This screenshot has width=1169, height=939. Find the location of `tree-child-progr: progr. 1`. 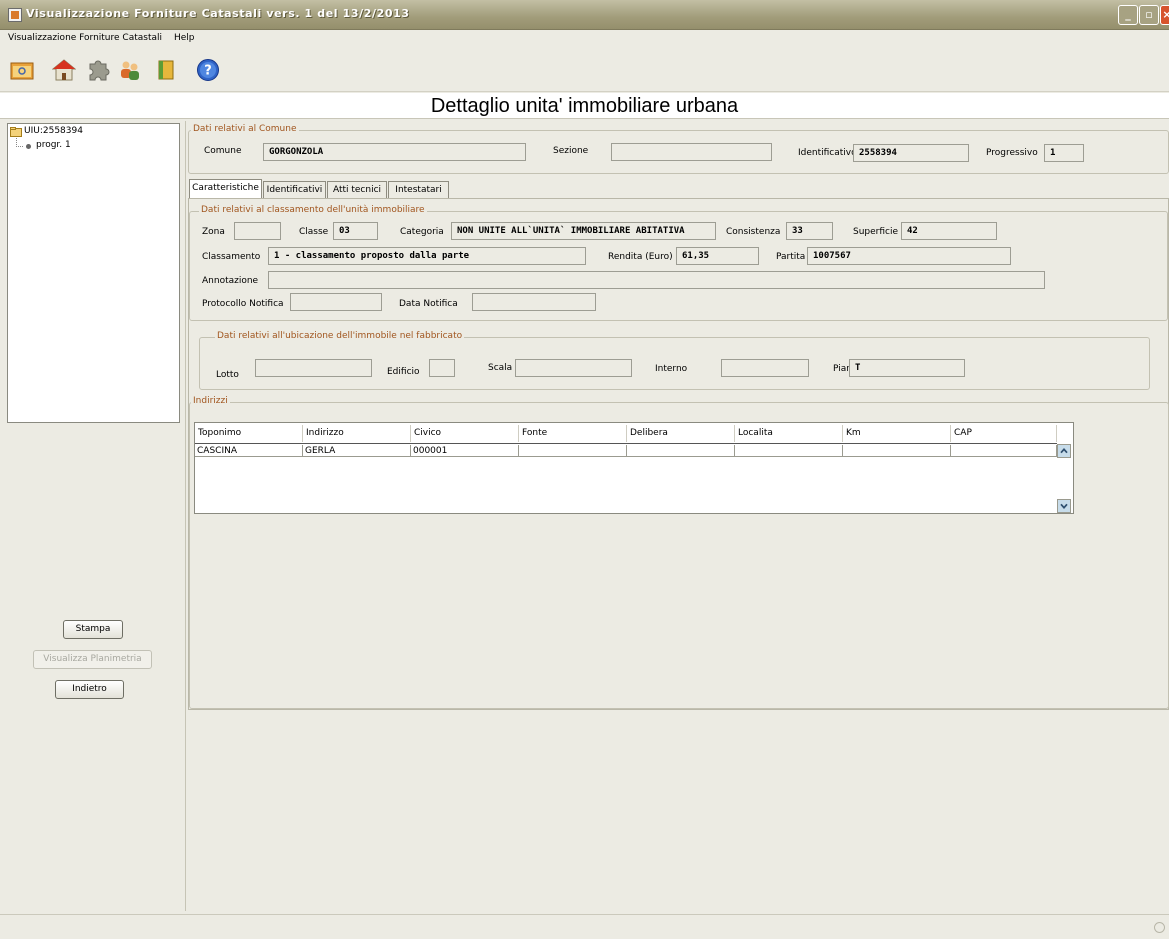

tree-child-progr: progr. 1 is located at coordinates (53, 145).